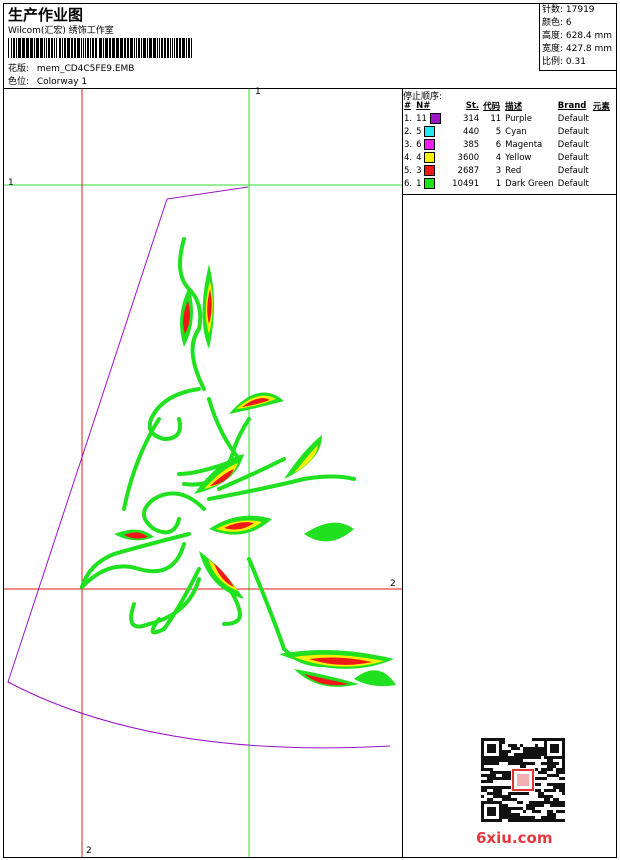  Describe the element at coordinates (601, 107) in the screenshot. I see `col-element: 元素` at that location.